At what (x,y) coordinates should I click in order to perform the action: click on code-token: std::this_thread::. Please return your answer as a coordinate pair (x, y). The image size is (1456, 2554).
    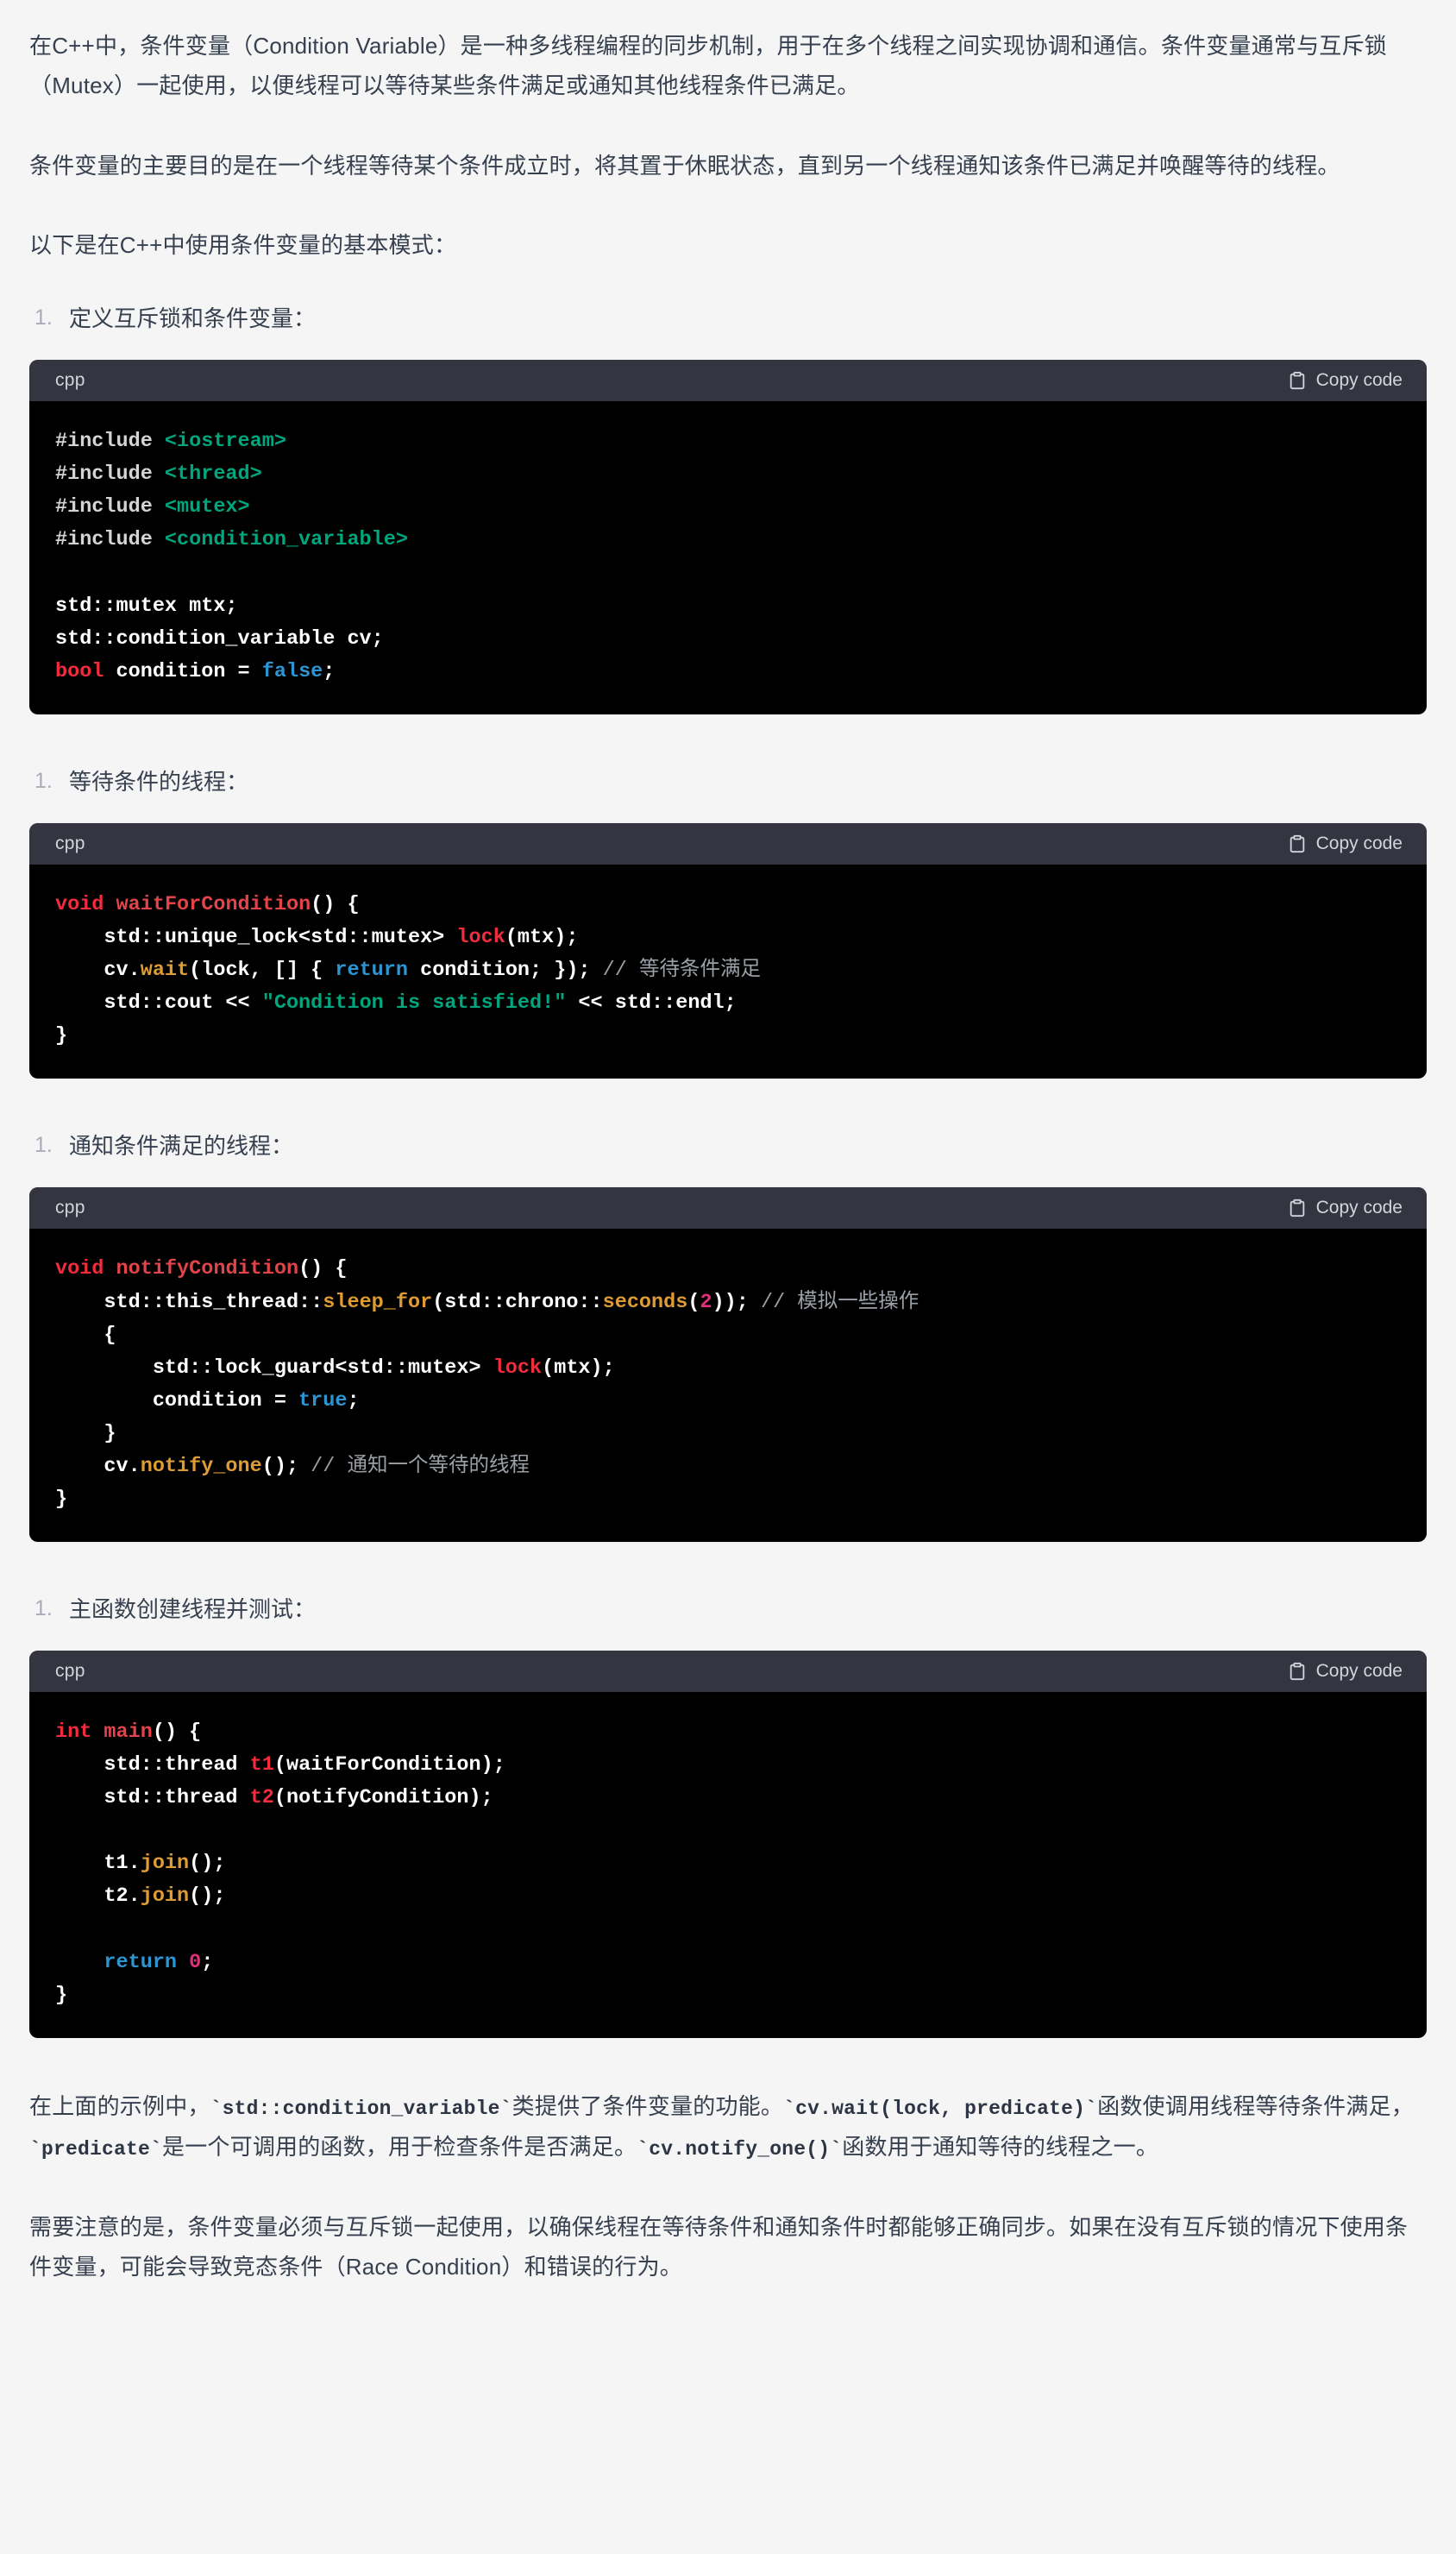
    Looking at the image, I should click on (189, 1302).